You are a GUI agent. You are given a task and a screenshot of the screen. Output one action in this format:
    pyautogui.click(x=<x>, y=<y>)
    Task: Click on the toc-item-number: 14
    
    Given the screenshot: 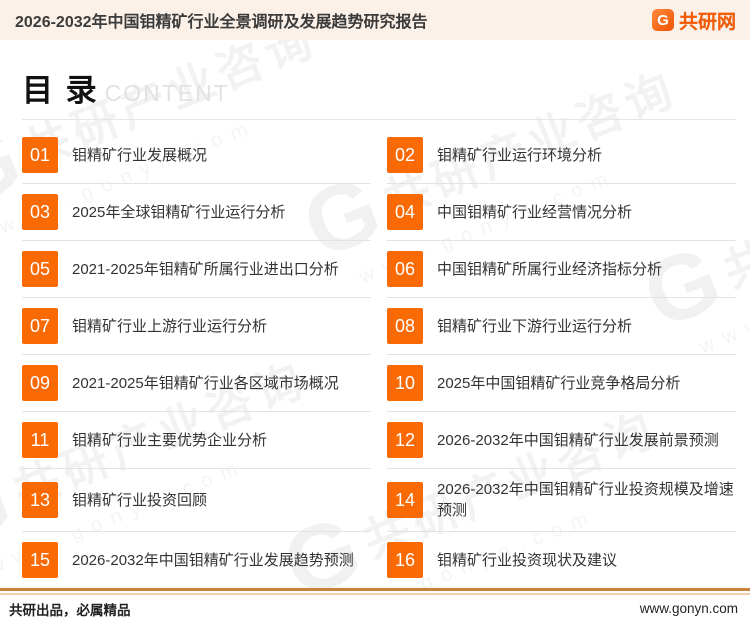 What is the action you would take?
    pyautogui.click(x=405, y=500)
    